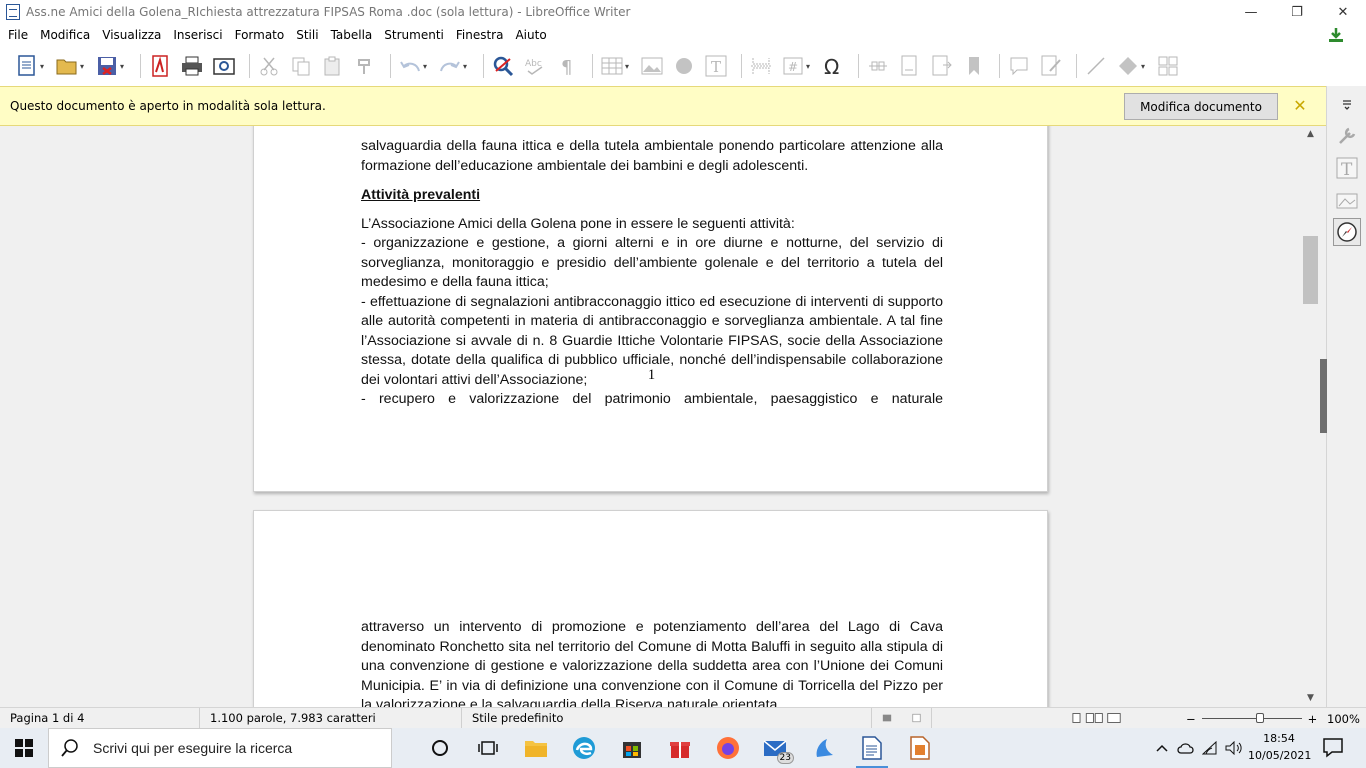 The image size is (1366, 768). I want to click on cortana-icon, so click(440, 748).